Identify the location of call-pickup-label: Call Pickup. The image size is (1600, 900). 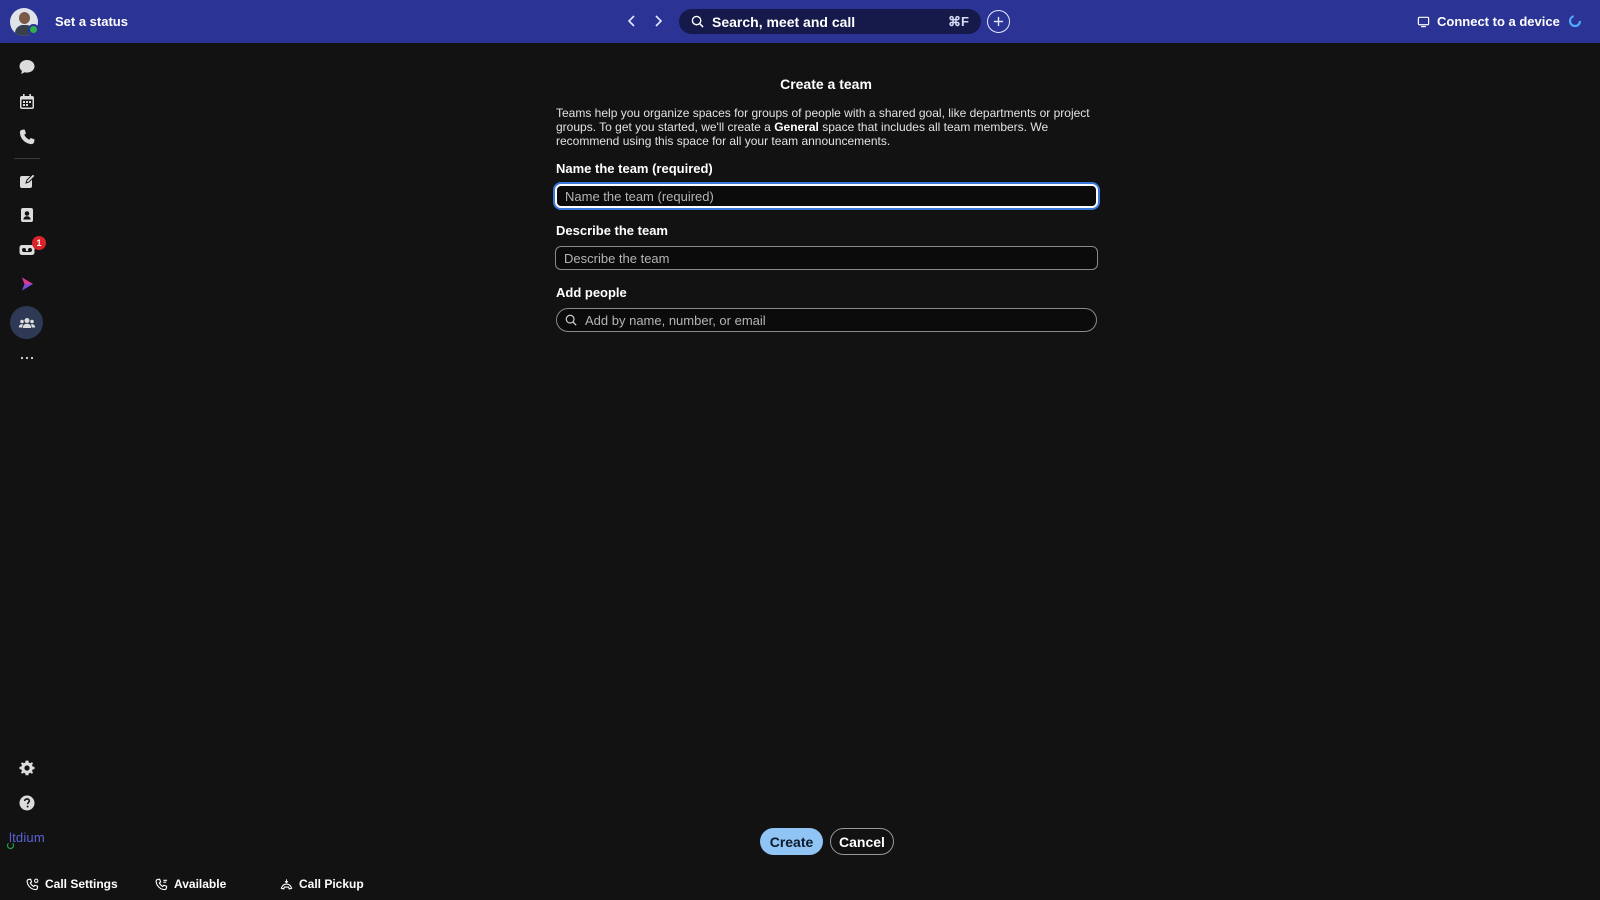
(331, 884).